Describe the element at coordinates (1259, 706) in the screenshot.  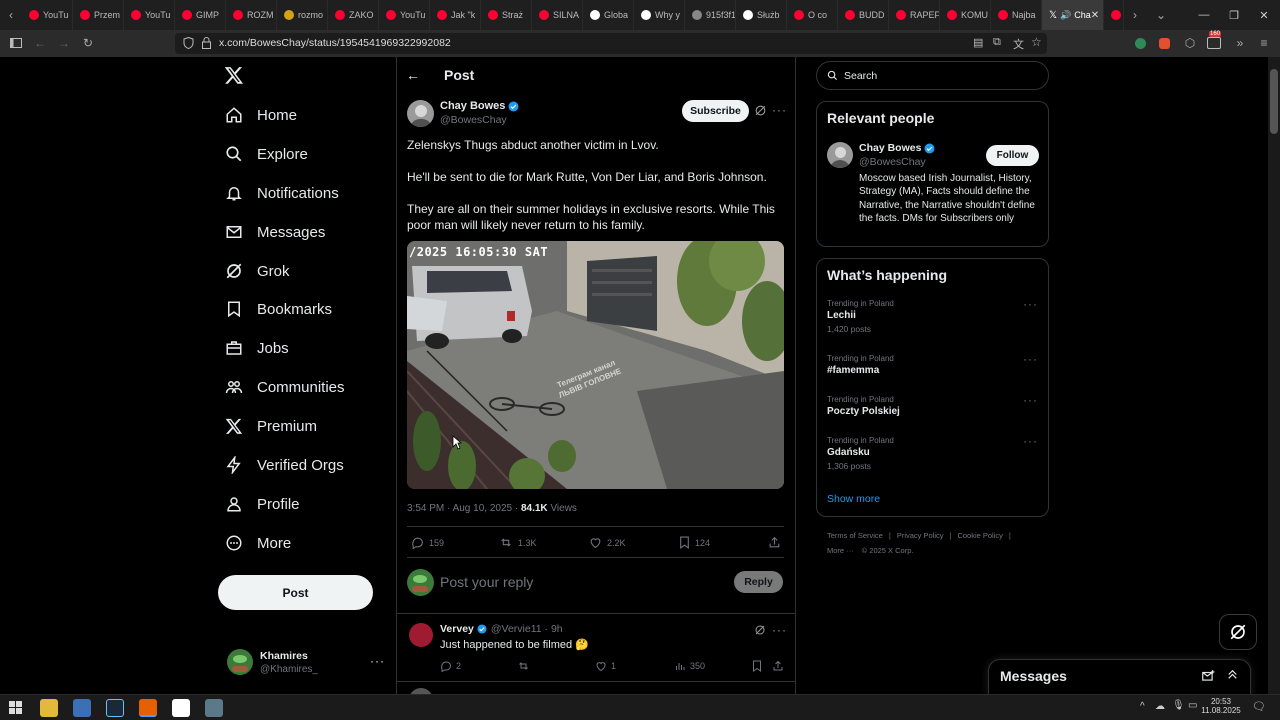
I see `notification-center-icon: 🗨` at that location.